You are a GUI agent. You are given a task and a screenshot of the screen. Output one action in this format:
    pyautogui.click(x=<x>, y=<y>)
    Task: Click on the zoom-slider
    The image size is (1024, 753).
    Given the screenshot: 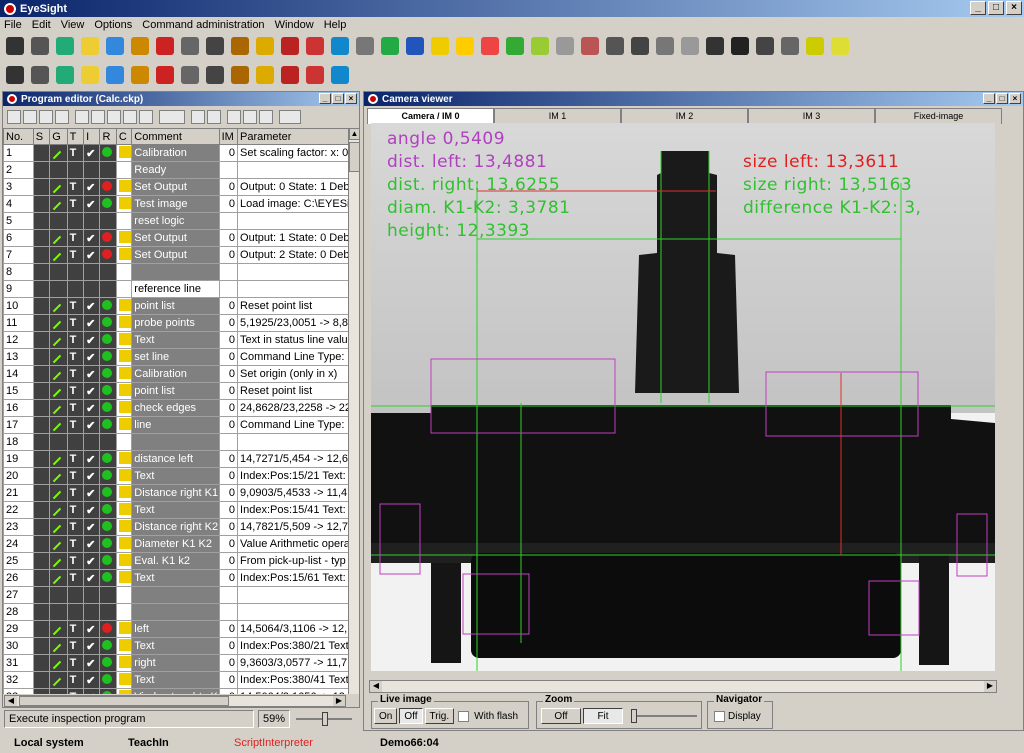 What is the action you would take?
    pyautogui.click(x=324, y=719)
    